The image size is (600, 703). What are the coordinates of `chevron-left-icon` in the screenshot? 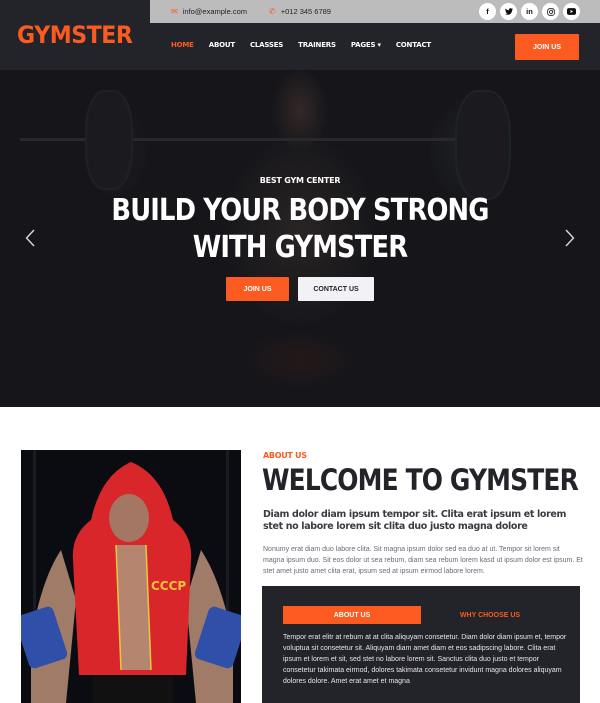 It's located at (30, 238).